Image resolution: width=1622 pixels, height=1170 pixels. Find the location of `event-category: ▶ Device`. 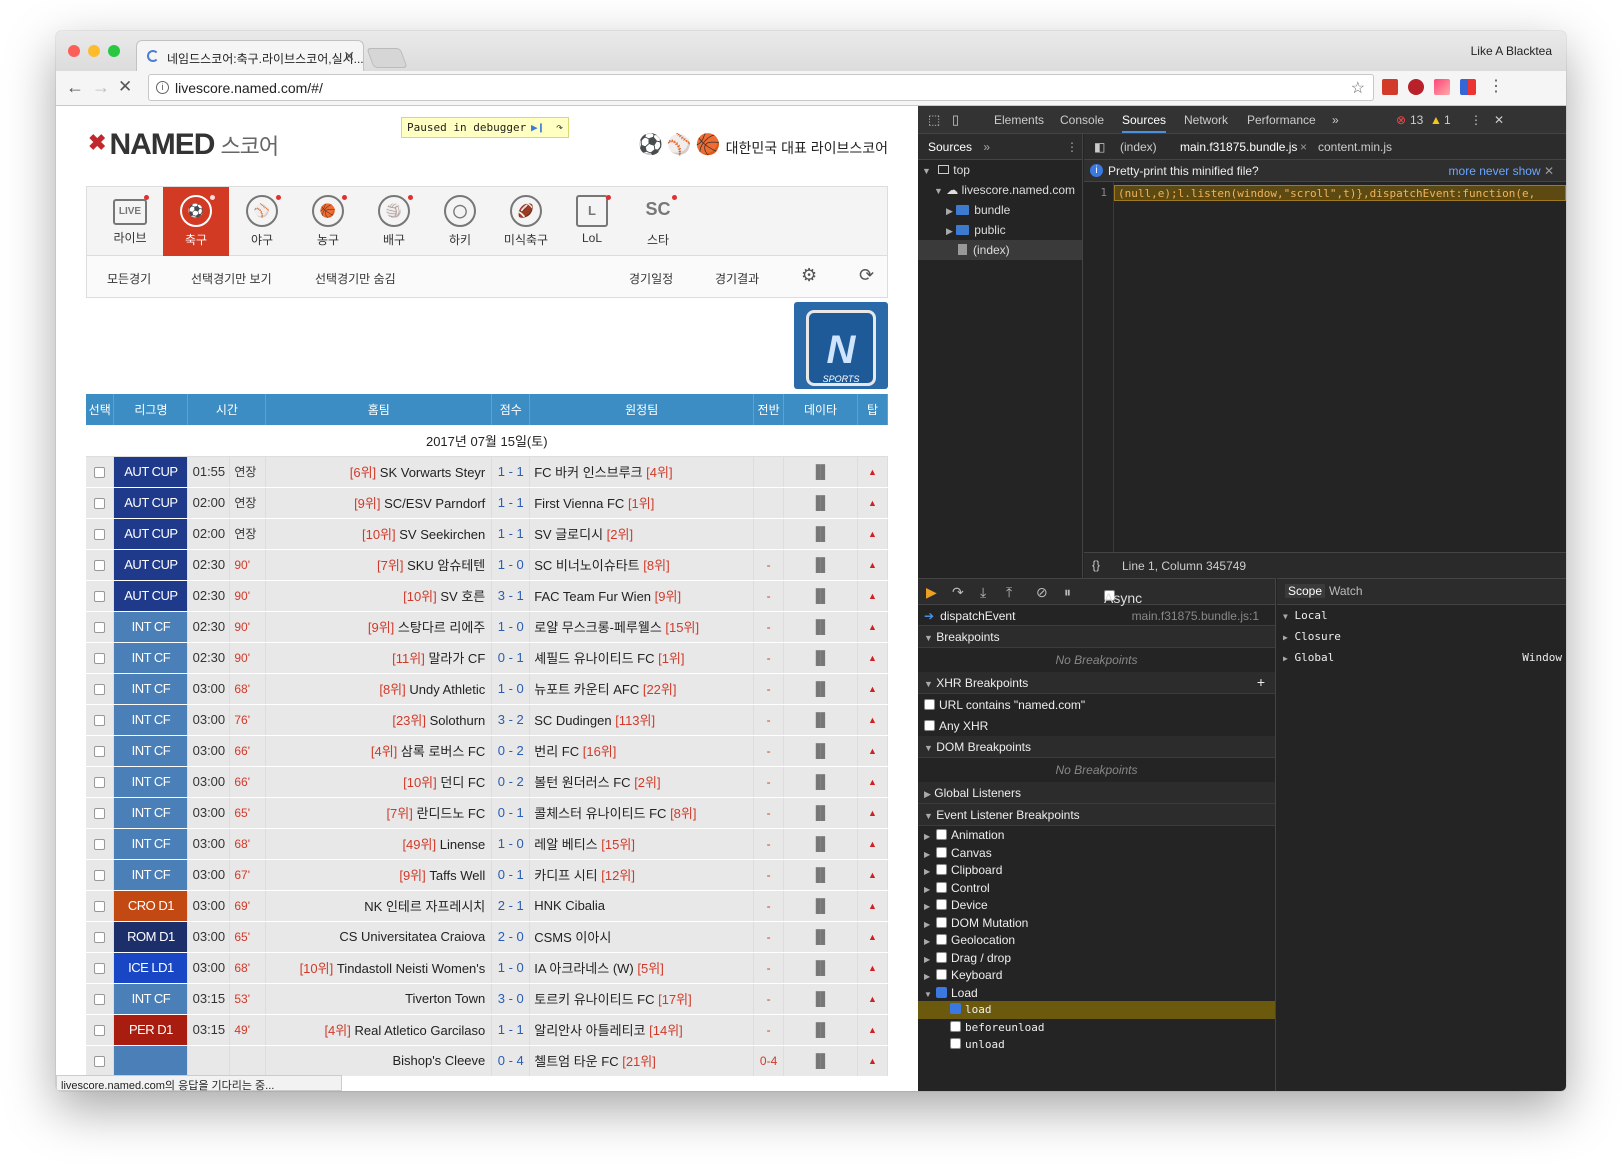

event-category: ▶ Device is located at coordinates (1096, 905).